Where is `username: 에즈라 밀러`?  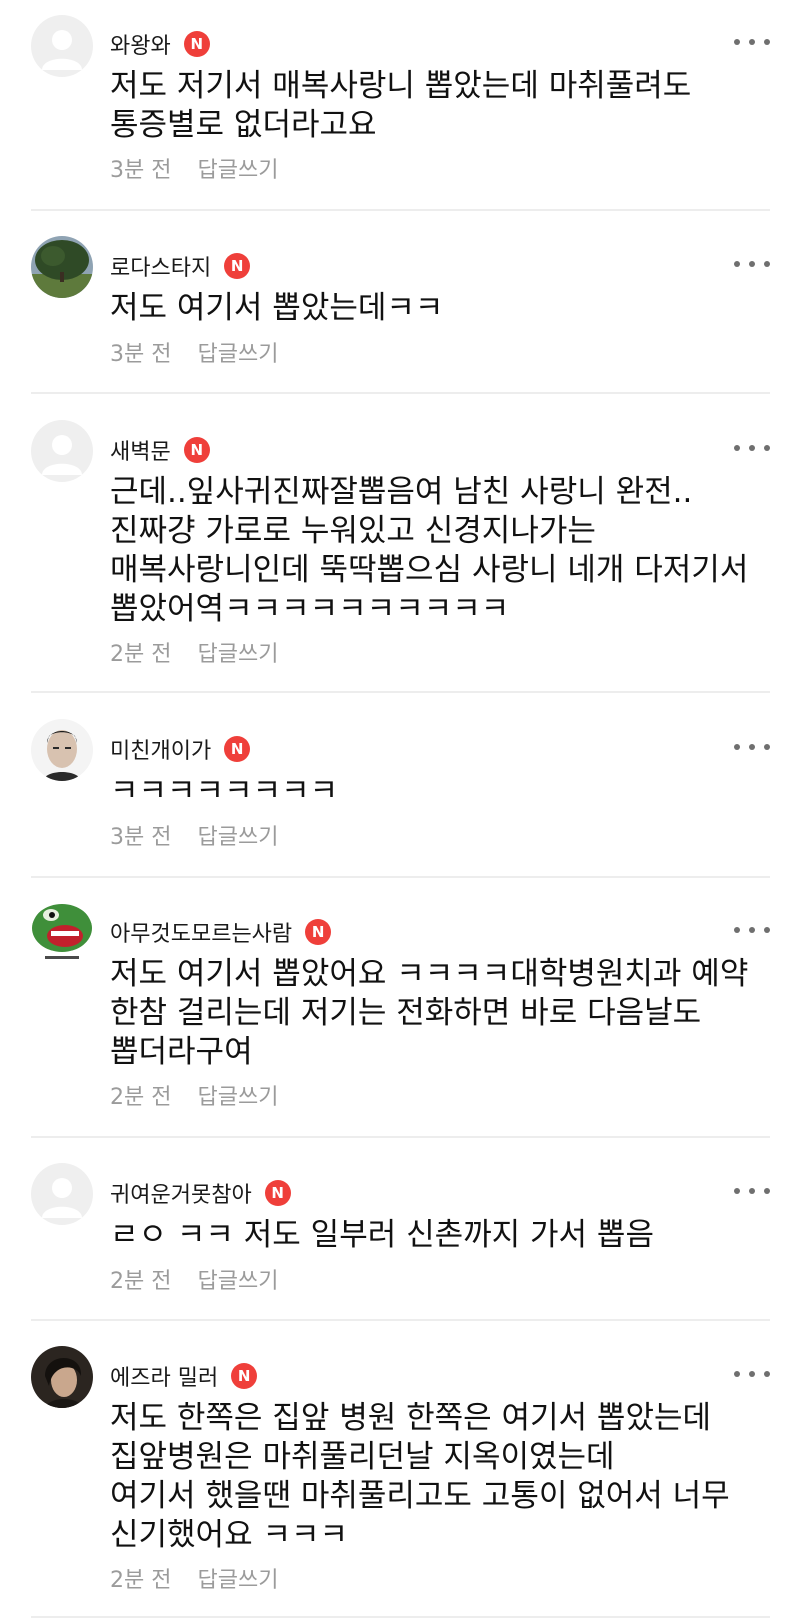 username: 에즈라 밀러 is located at coordinates (164, 1376).